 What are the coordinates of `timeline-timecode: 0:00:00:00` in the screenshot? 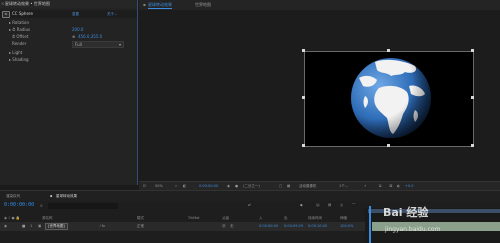 It's located at (19, 205).